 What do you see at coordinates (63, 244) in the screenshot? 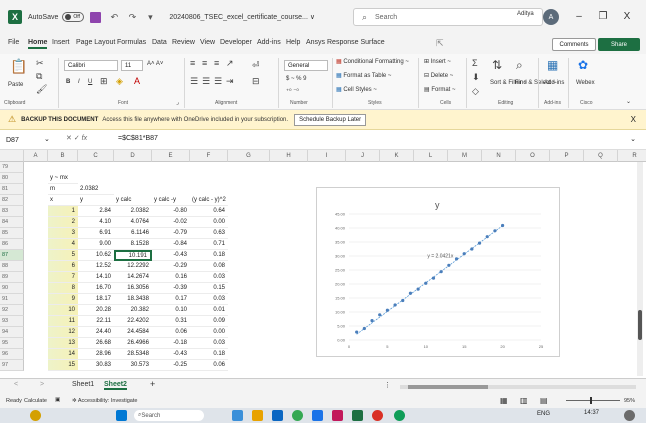
I see `table-cell: 4` at bounding box center [63, 244].